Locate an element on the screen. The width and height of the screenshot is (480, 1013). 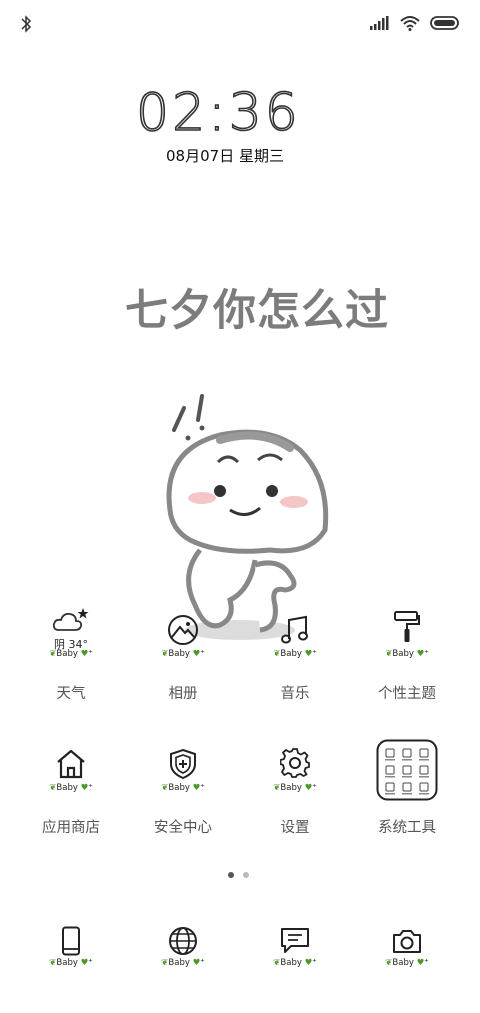
app-settings: ❦Baby ♥⁺ 设置 is located at coordinates (295, 788).